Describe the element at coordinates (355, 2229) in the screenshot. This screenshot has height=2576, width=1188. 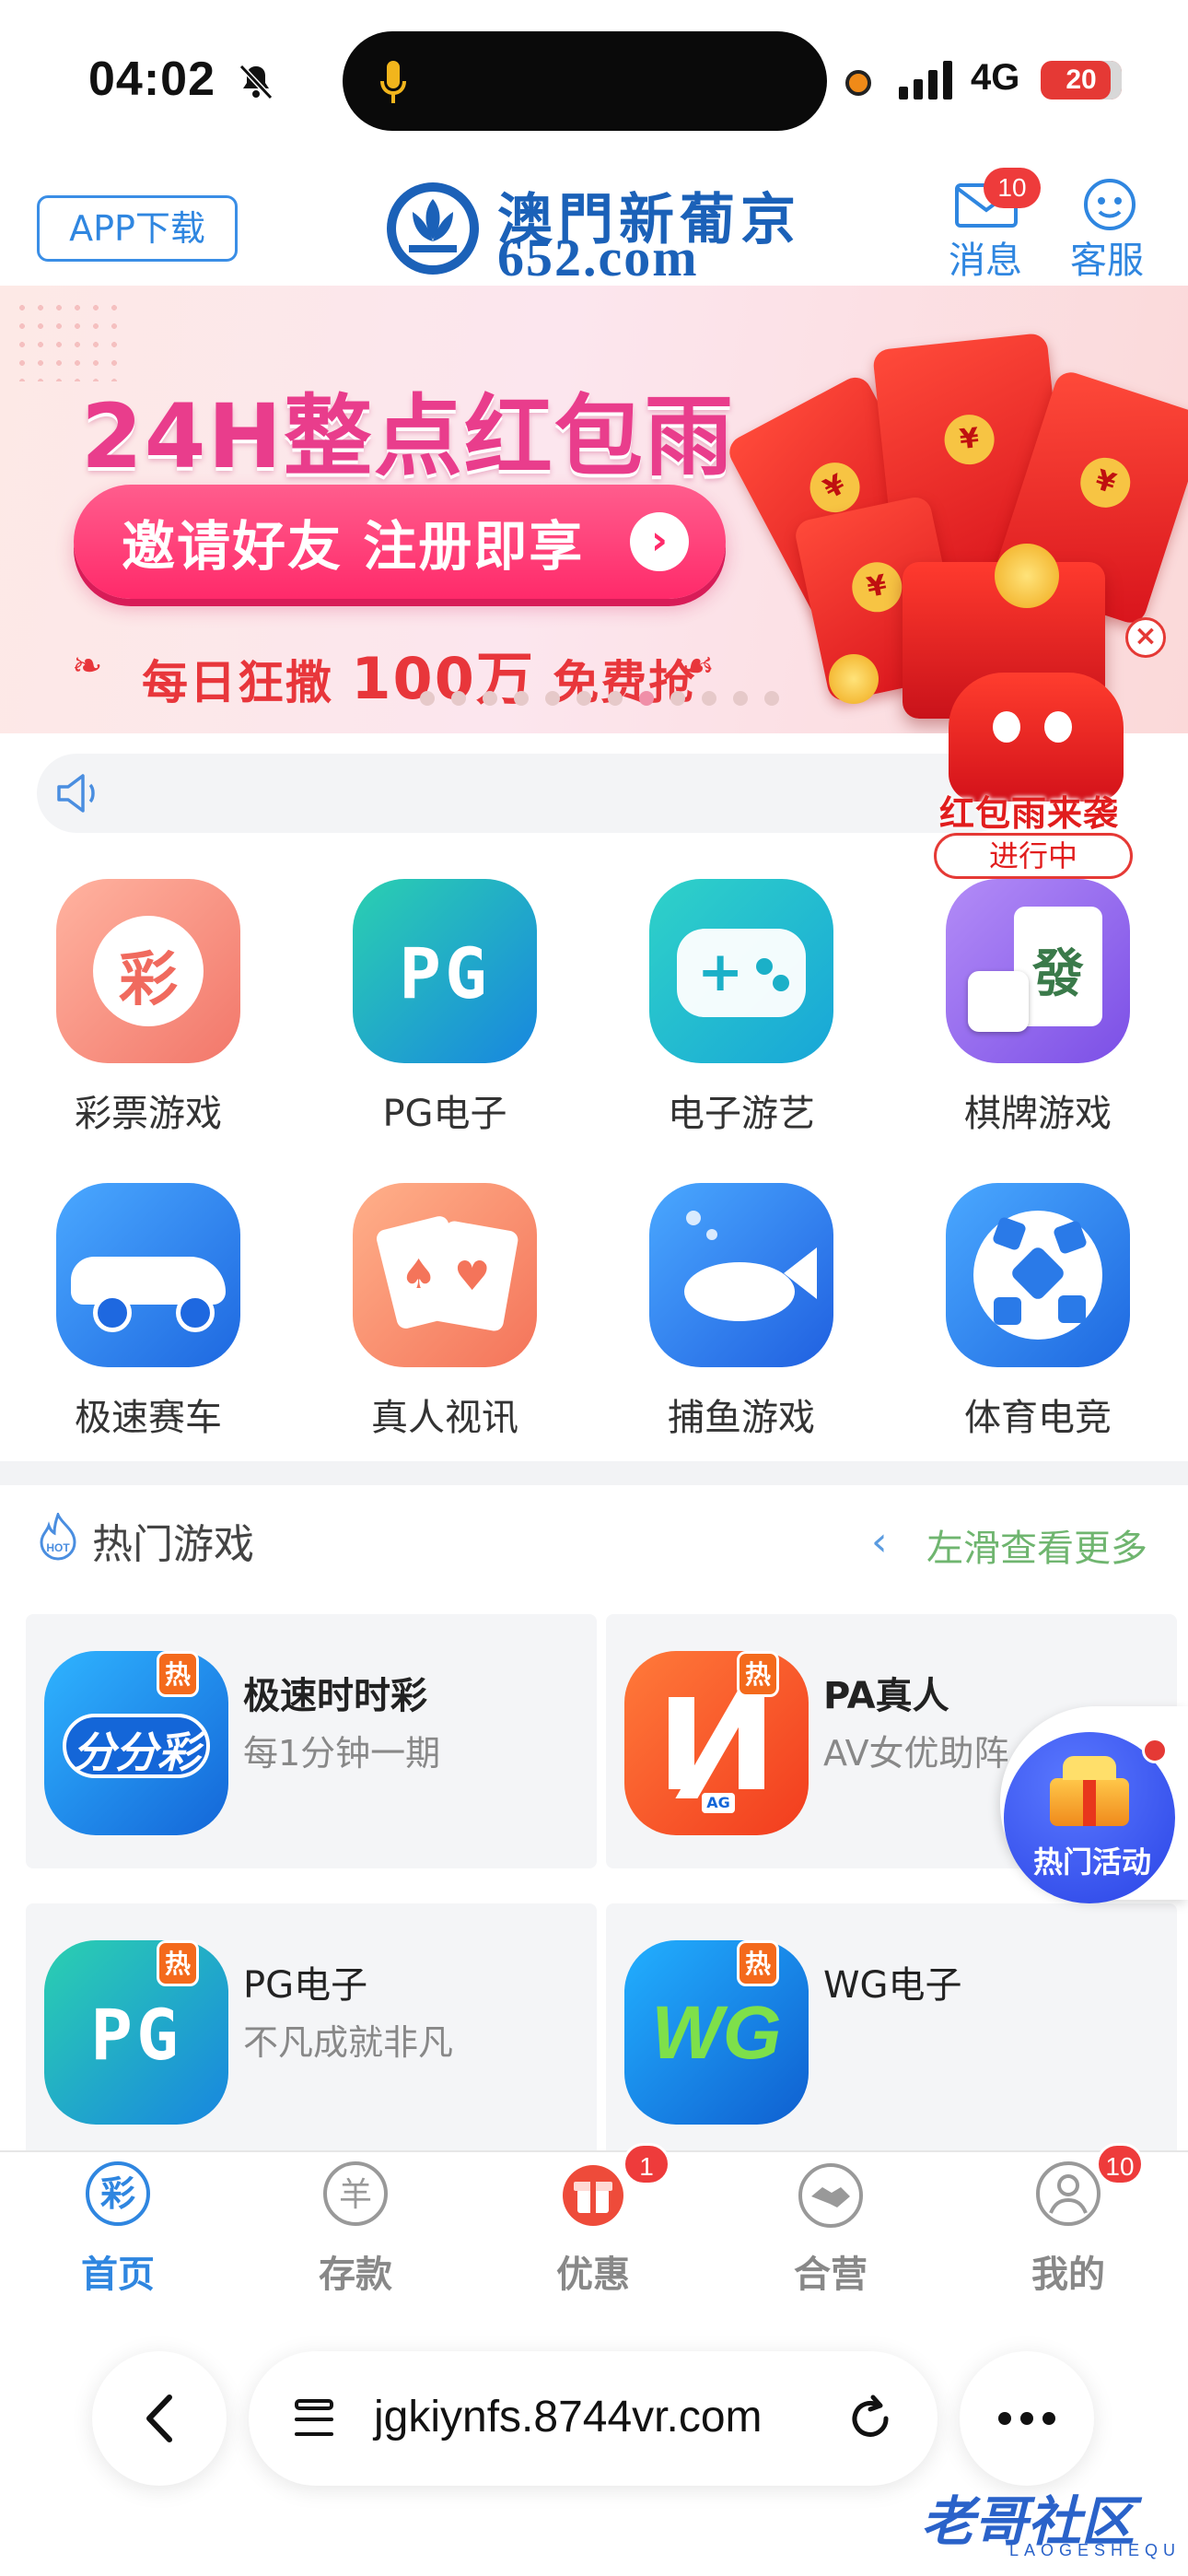
I see `tab-deposit: 羊 存款` at that location.